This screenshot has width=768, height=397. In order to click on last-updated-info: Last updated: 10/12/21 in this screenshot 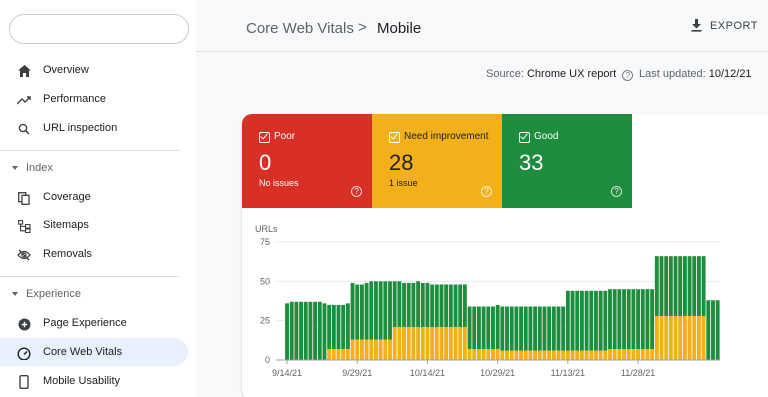, I will do `click(695, 74)`.